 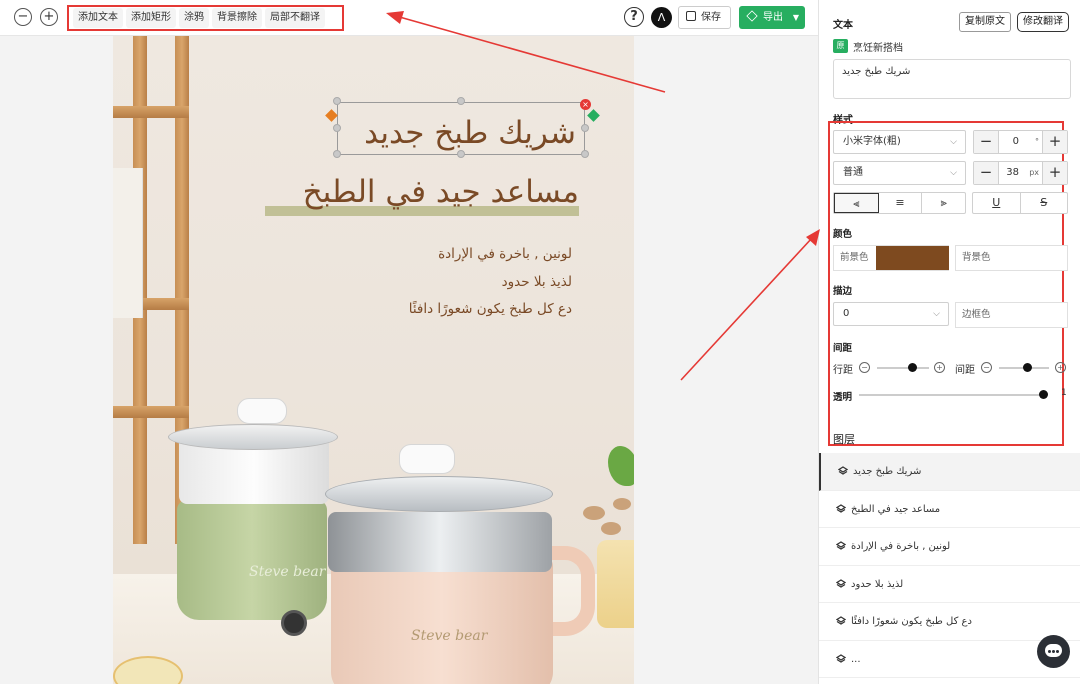 I want to click on original-badge: 原, so click(x=840, y=46).